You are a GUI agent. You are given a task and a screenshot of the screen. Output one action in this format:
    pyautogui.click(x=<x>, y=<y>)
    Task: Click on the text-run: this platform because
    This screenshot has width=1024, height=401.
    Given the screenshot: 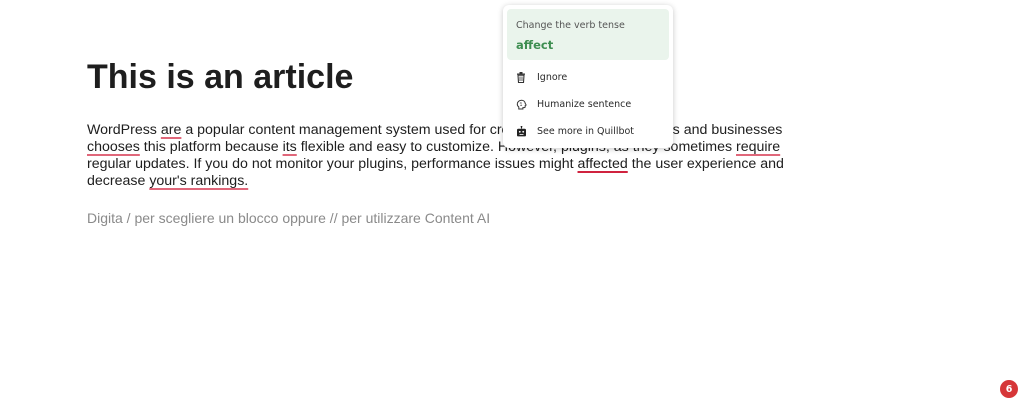 What is the action you would take?
    pyautogui.click(x=211, y=147)
    